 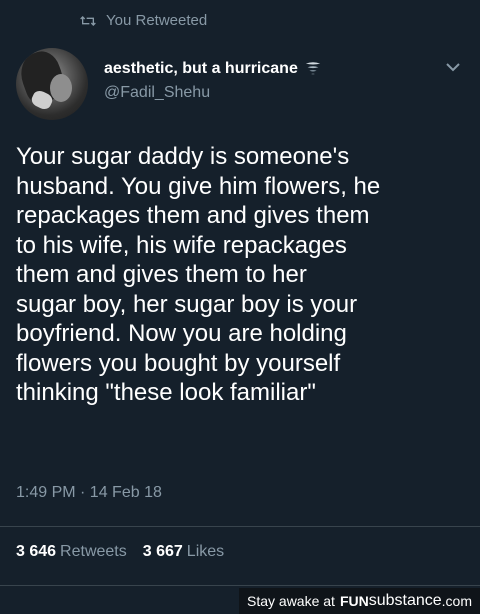 I want to click on chevron-down-icon, so click(x=453, y=67).